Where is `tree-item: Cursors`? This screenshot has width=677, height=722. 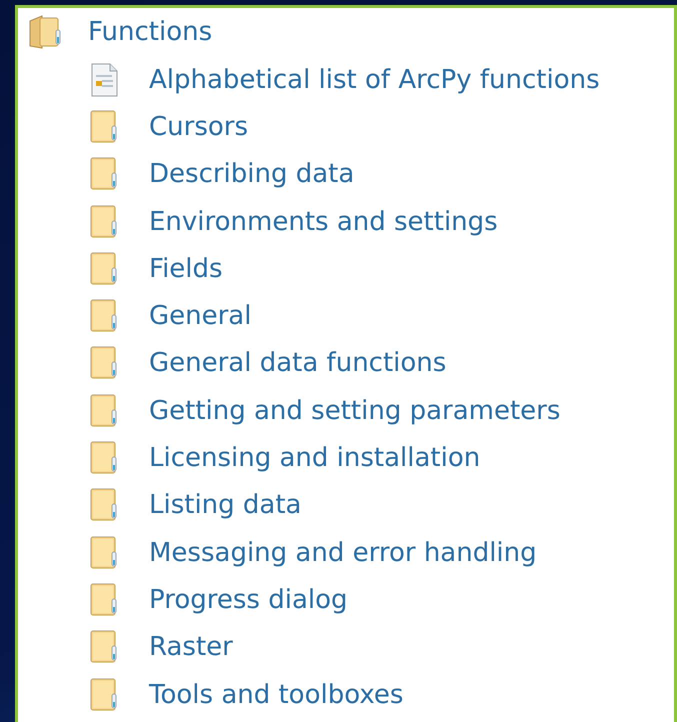 tree-item: Cursors is located at coordinates (198, 127).